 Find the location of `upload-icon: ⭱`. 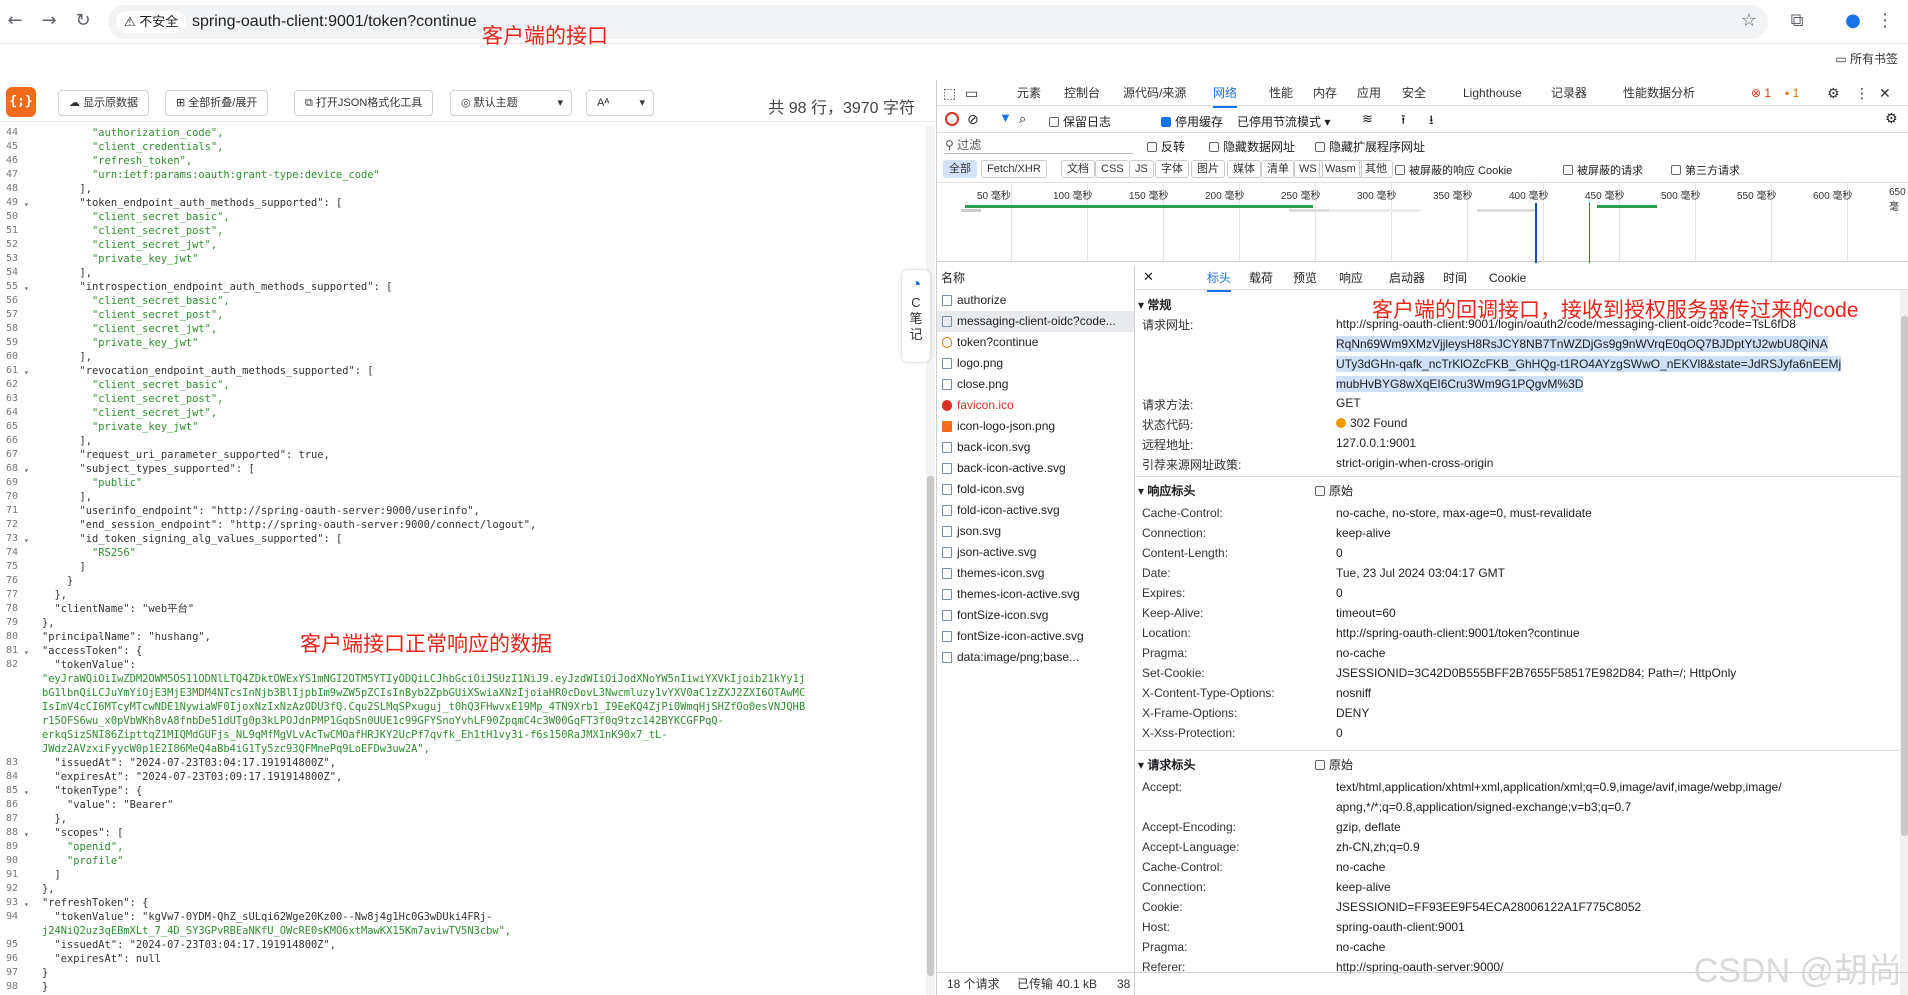

upload-icon: ⭱ is located at coordinates (1403, 122).